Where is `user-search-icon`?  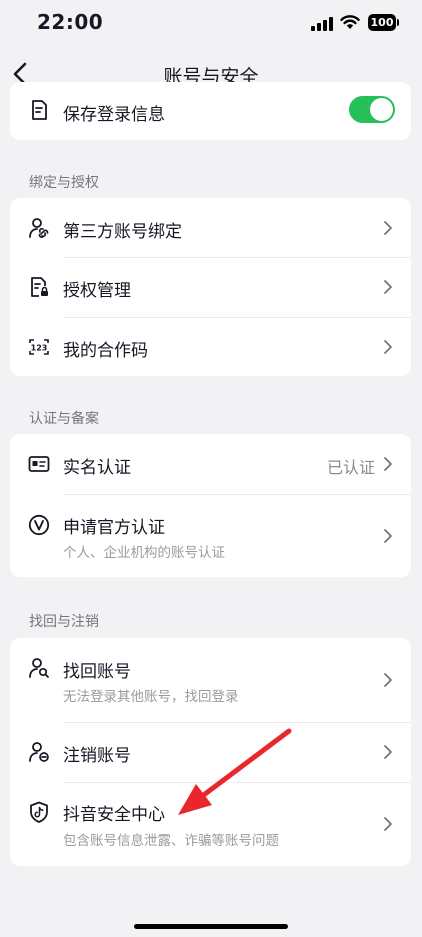
user-search-icon is located at coordinates (39, 668).